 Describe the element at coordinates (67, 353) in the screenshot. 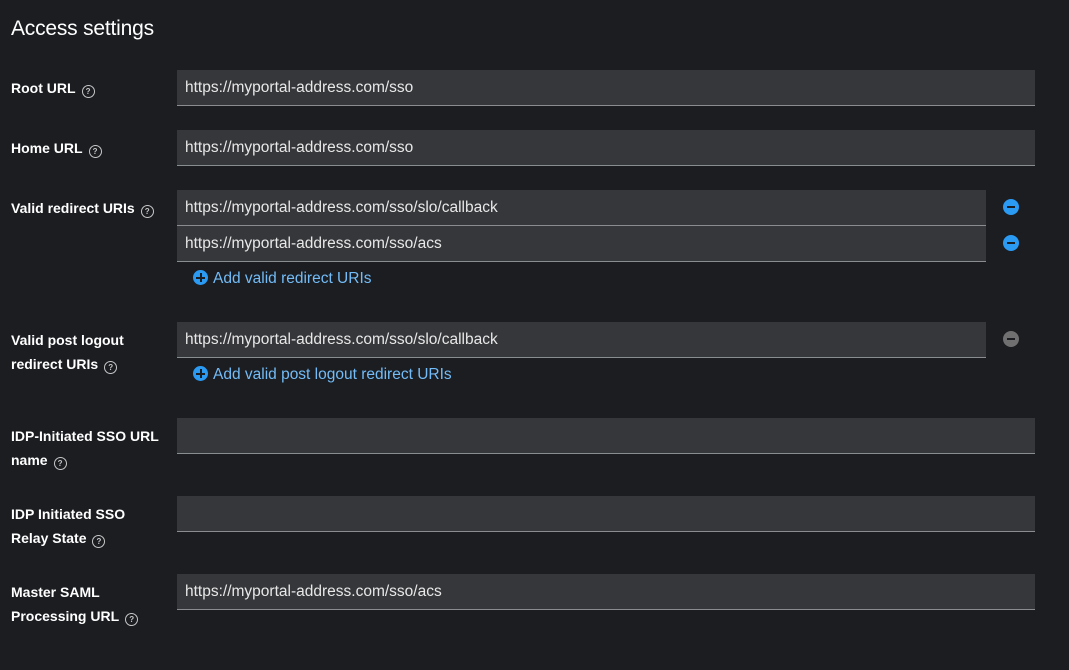

I see `valid-post-logout-label: Valid post logout redirect URIs?` at that location.